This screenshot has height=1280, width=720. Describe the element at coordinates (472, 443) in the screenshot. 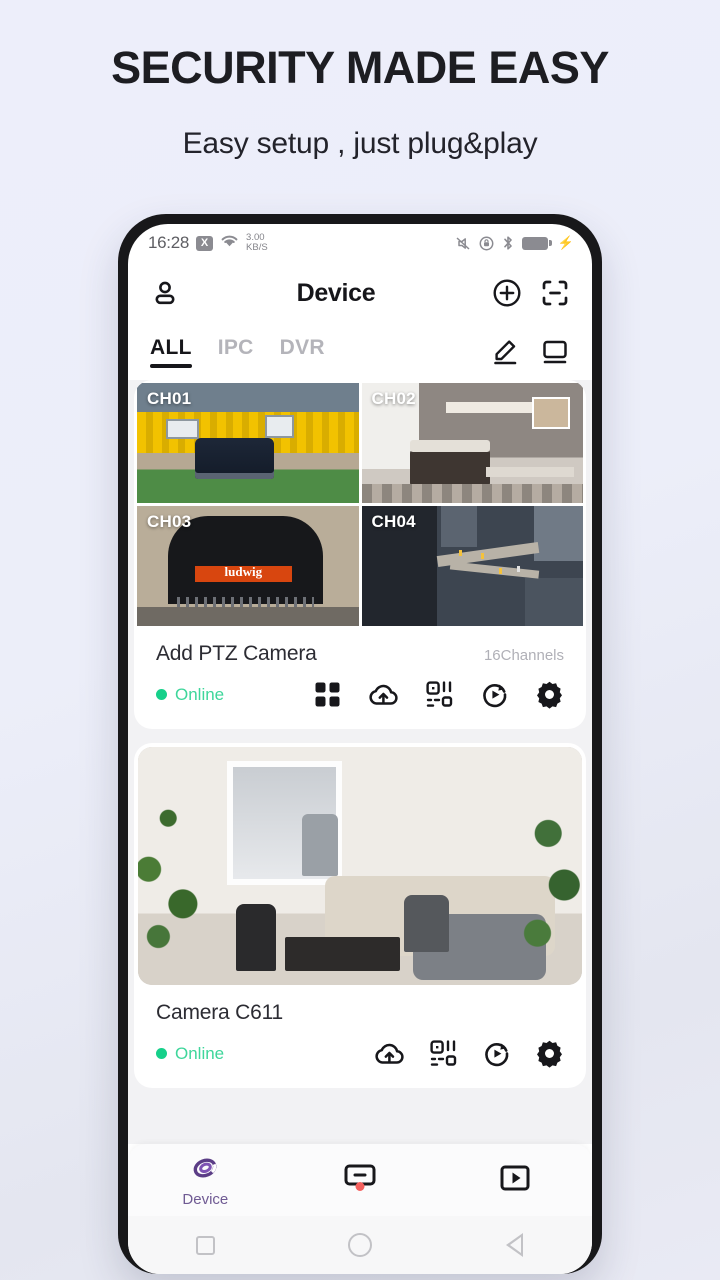

I see `channel-thumb-ch02: CH02` at that location.